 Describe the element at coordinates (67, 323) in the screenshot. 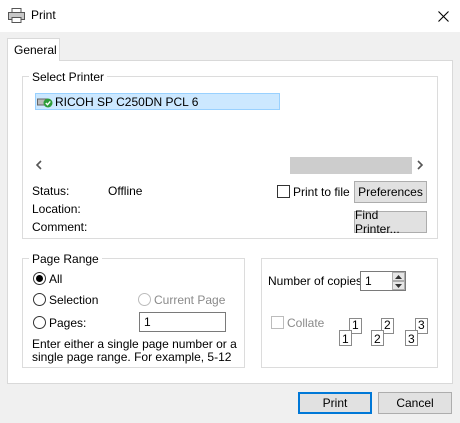

I see `pages-label: Pages:` at that location.